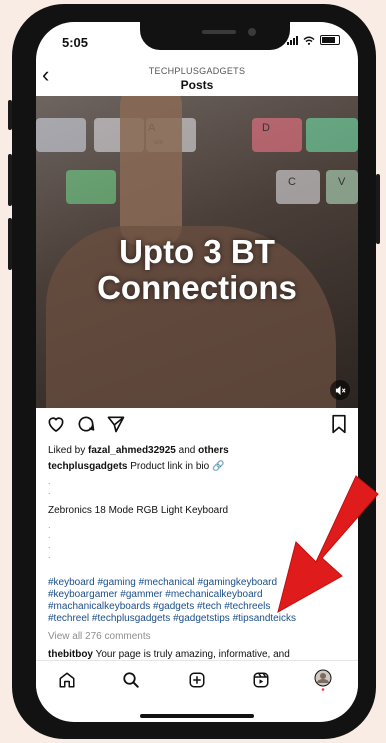 The width and height of the screenshot is (386, 743). I want to click on side-button-silent, so click(10, 115).